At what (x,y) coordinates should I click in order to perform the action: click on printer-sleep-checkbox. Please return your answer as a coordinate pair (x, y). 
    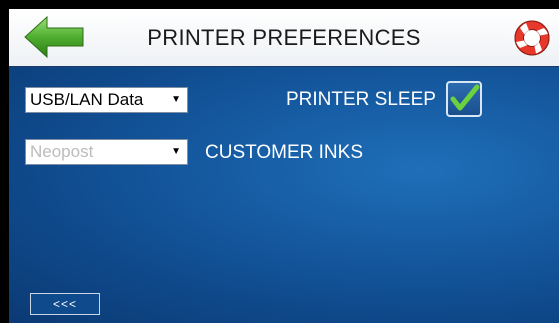
    Looking at the image, I should click on (464, 99).